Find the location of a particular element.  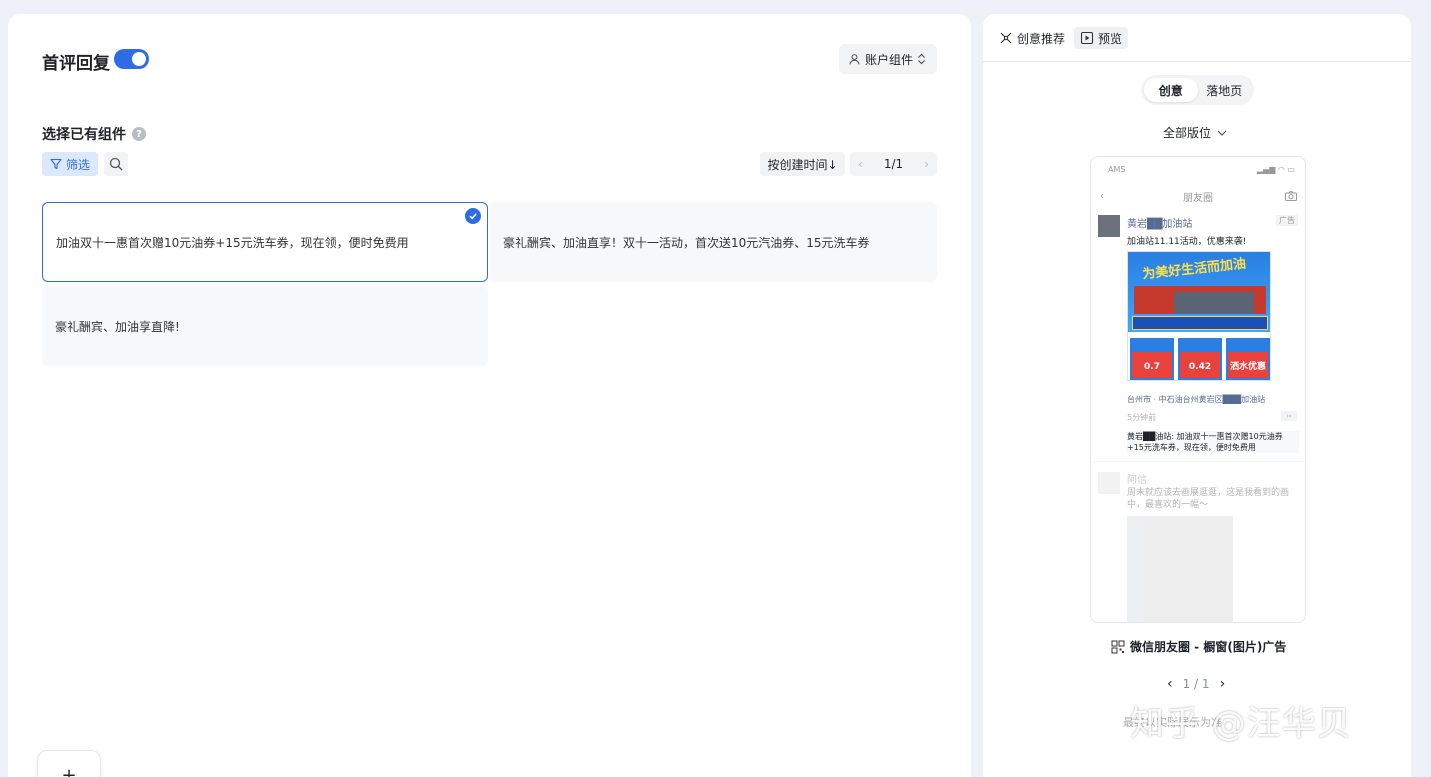

chevron-down-icon is located at coordinates (1222, 133).